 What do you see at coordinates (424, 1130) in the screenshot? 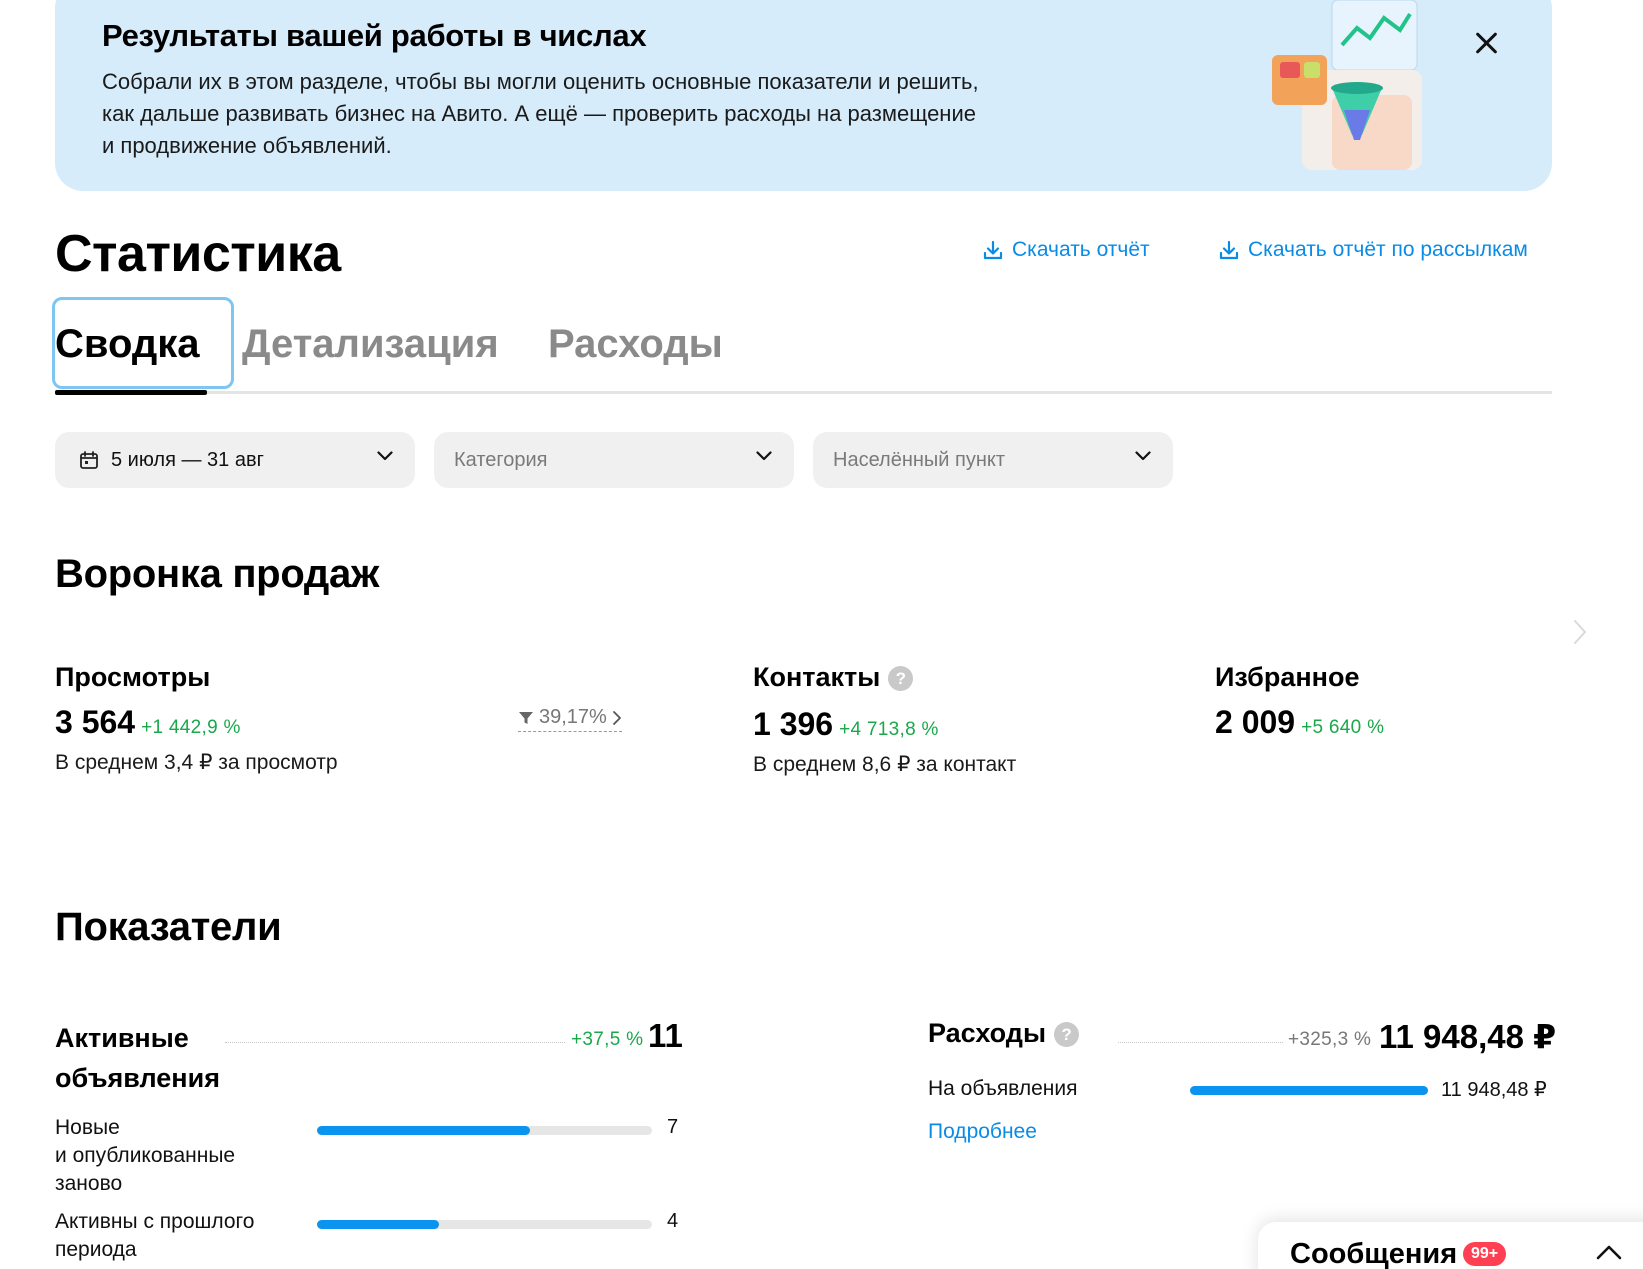
I see `new-ads-bar-fill` at bounding box center [424, 1130].